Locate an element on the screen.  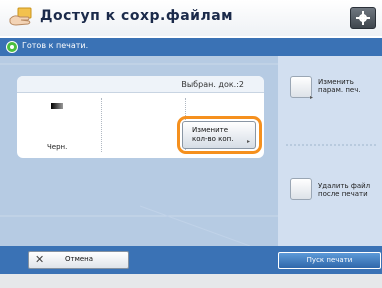
title-bar: Доступ к сохр.файлам is located at coordinates (191, 18).